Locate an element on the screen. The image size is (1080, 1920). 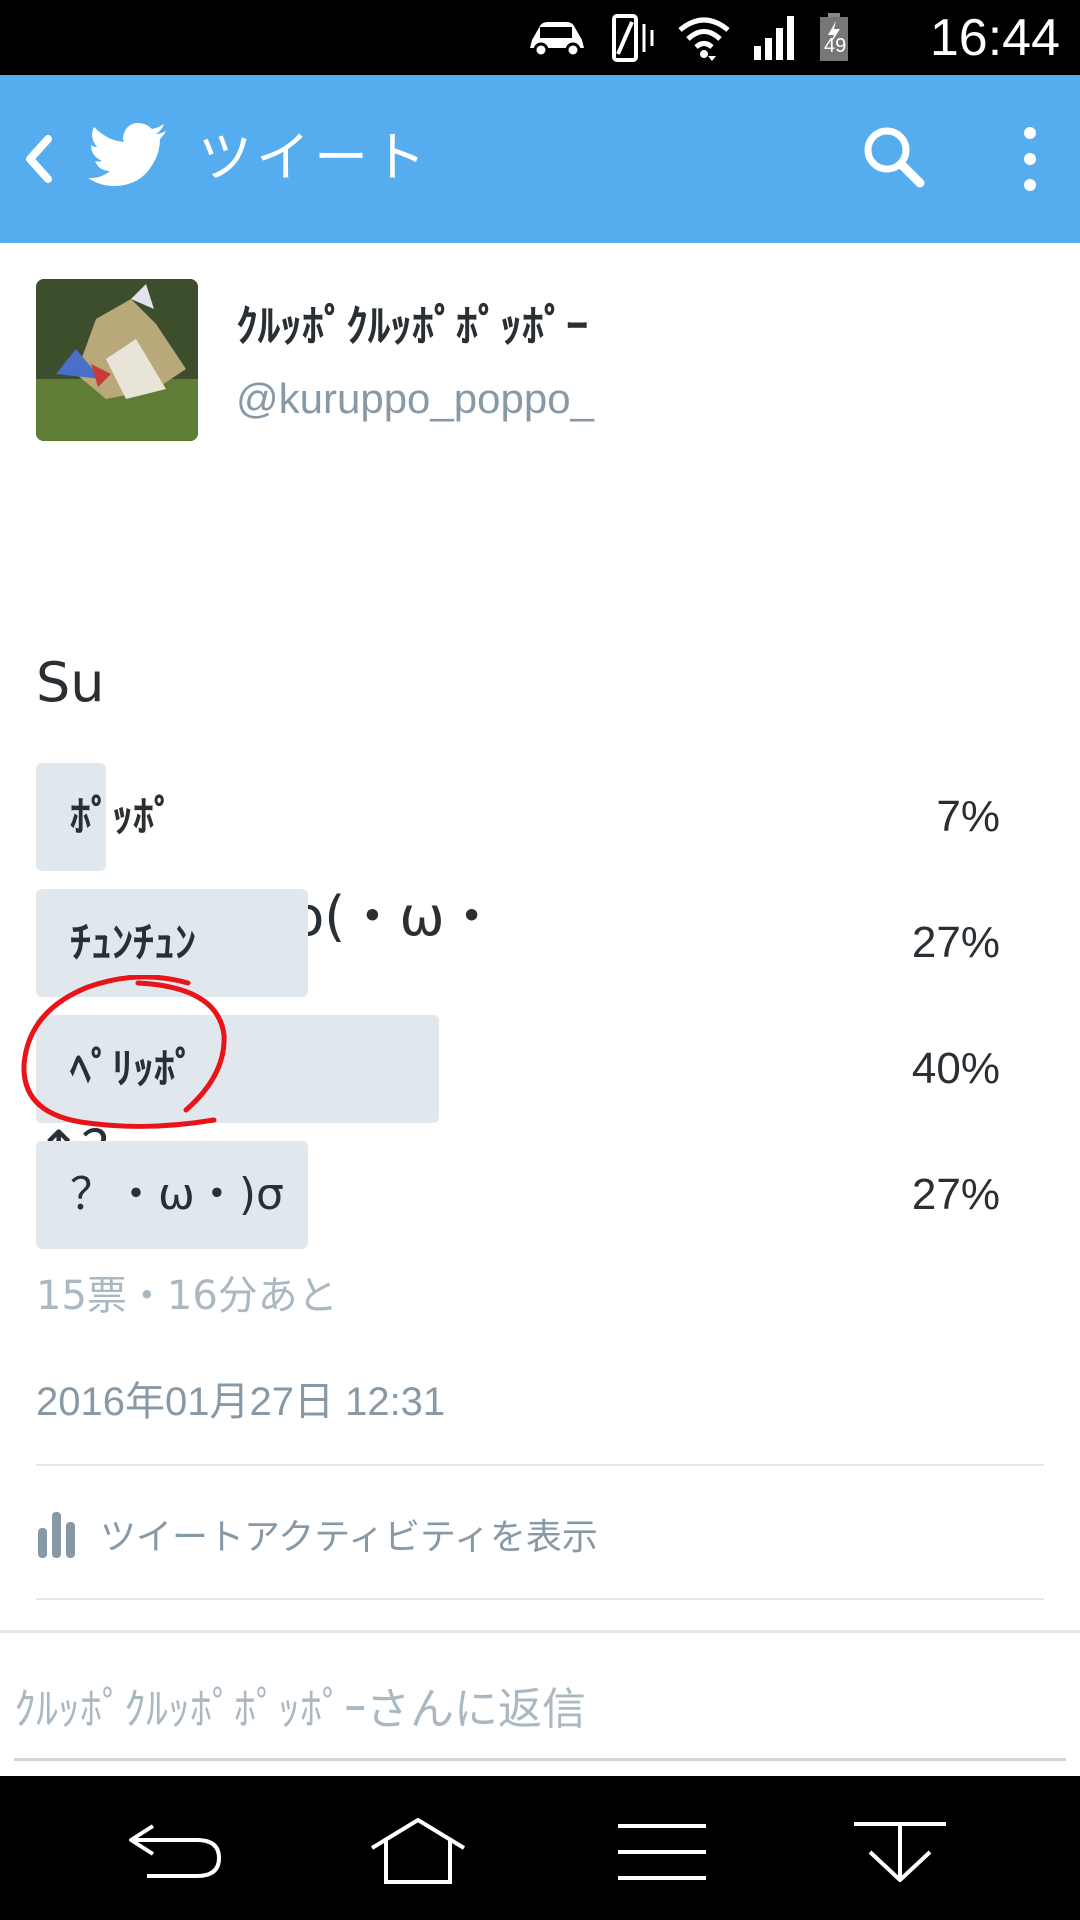
reply-input: ｸﾙｯﾎﾟｸﾙｯﾎﾟﾎﾟｯﾎﾟｰさんに返信 is located at coordinates (540, 1716).